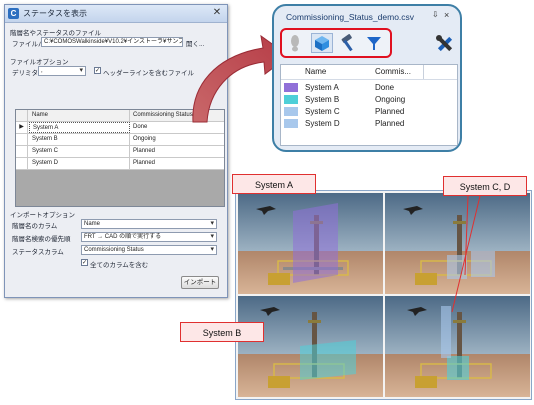 This screenshot has width=534, height=405. Describe the element at coordinates (222, 332) in the screenshot. I see `callout-system-b: System B` at that location.